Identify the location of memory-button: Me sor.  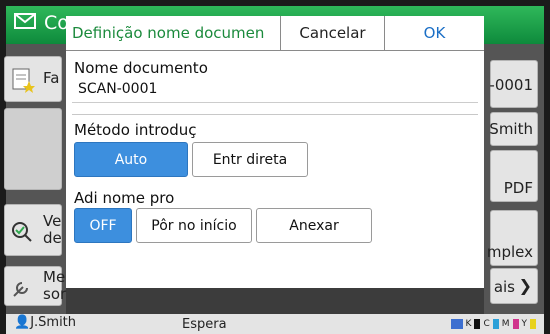
(35, 286).